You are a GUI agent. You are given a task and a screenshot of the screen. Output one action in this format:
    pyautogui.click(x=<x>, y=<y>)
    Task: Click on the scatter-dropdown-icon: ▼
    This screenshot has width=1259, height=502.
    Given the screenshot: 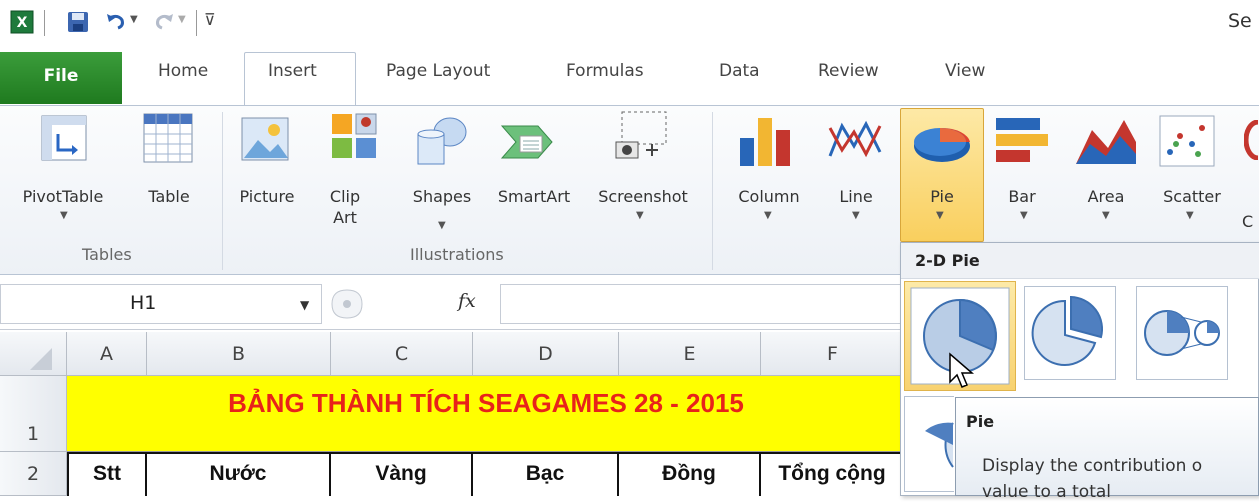 What is the action you would take?
    pyautogui.click(x=1190, y=215)
    